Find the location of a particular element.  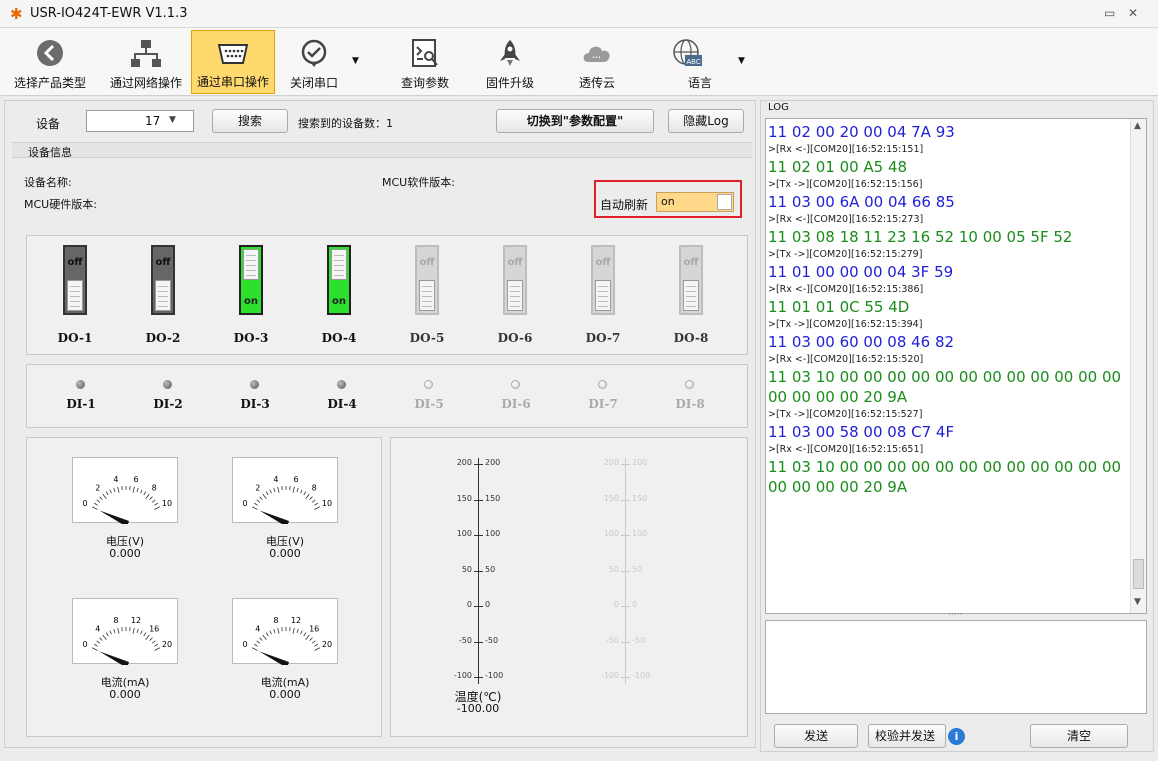

query-params-button: 查询参数 is located at coordinates (425, 62).